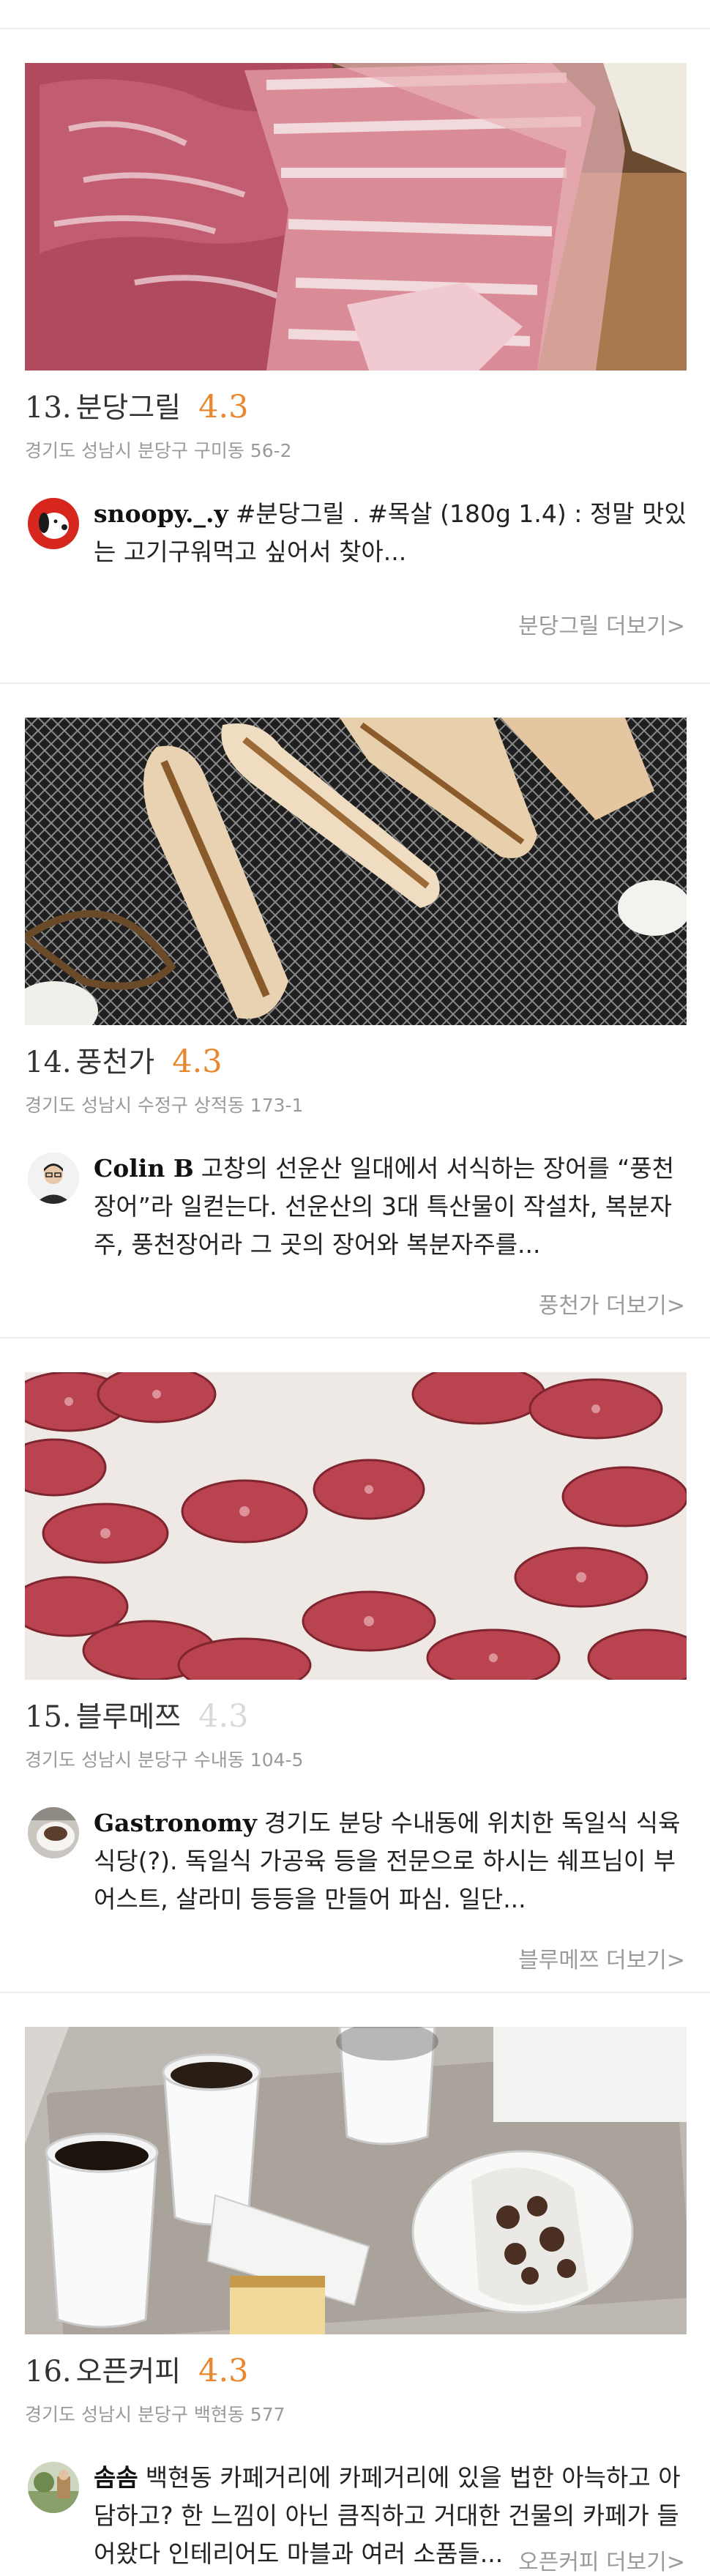 The width and height of the screenshot is (710, 2576). I want to click on pork-photo, so click(356, 217).